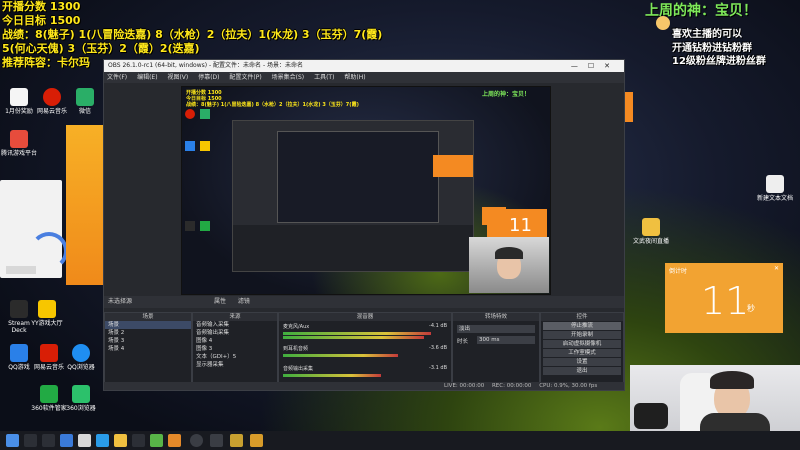 This screenshot has width=800, height=450. Describe the element at coordinates (582, 353) in the screenshot. I see `studio-mode-button: 工作室模式` at that location.